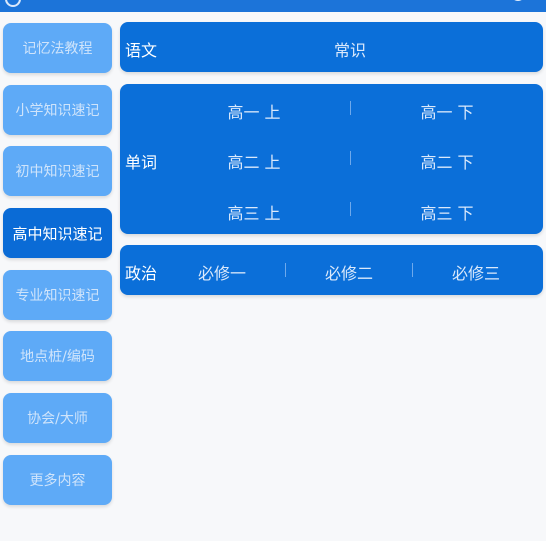  What do you see at coordinates (222, 272) in the screenshot?
I see `item-compulsory-1: 必修一` at bounding box center [222, 272].